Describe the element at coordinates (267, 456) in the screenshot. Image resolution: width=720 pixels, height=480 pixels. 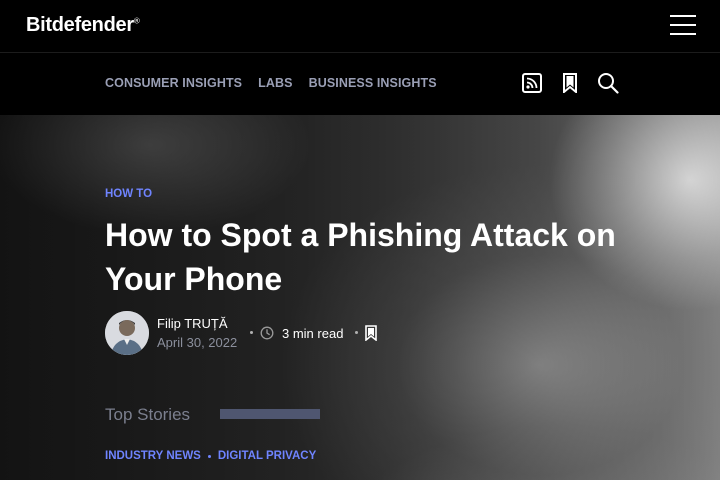
I see `tag-digital-privacy: DIGITAL PRIVACY` at that location.